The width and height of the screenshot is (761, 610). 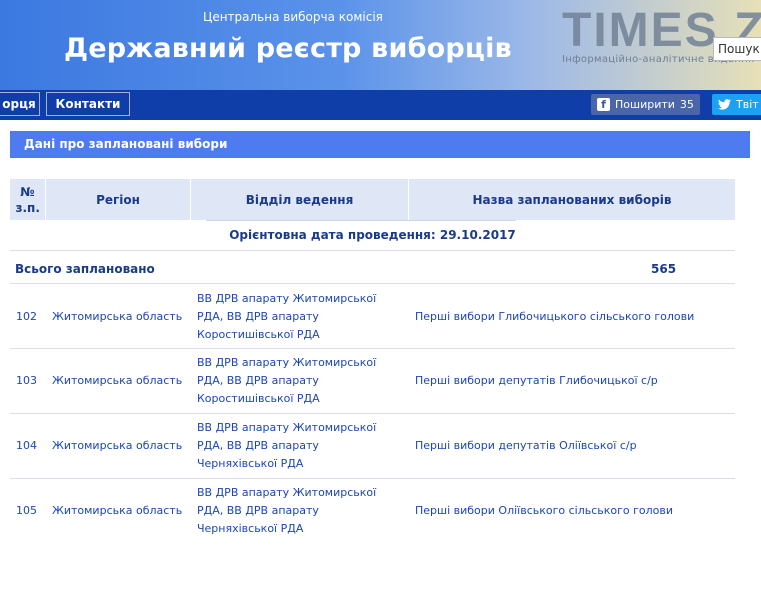 What do you see at coordinates (288, 48) in the screenshot?
I see `page-title: Державний реєстр виборців` at bounding box center [288, 48].